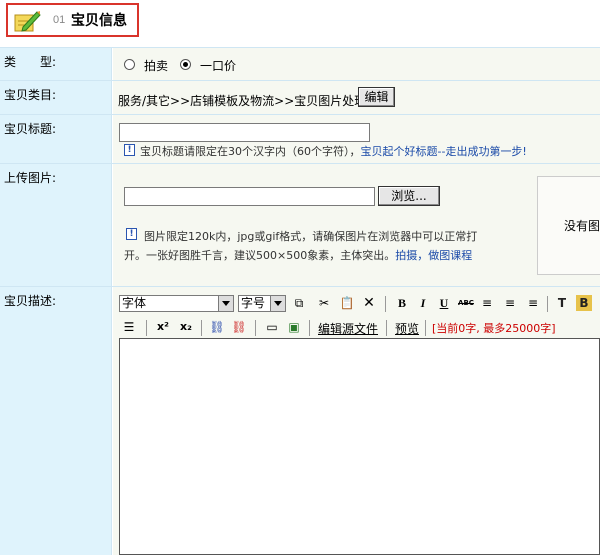 The image size is (600, 555). What do you see at coordinates (99, 21) in the screenshot?
I see `section-title: 宝贝信息` at bounding box center [99, 21].